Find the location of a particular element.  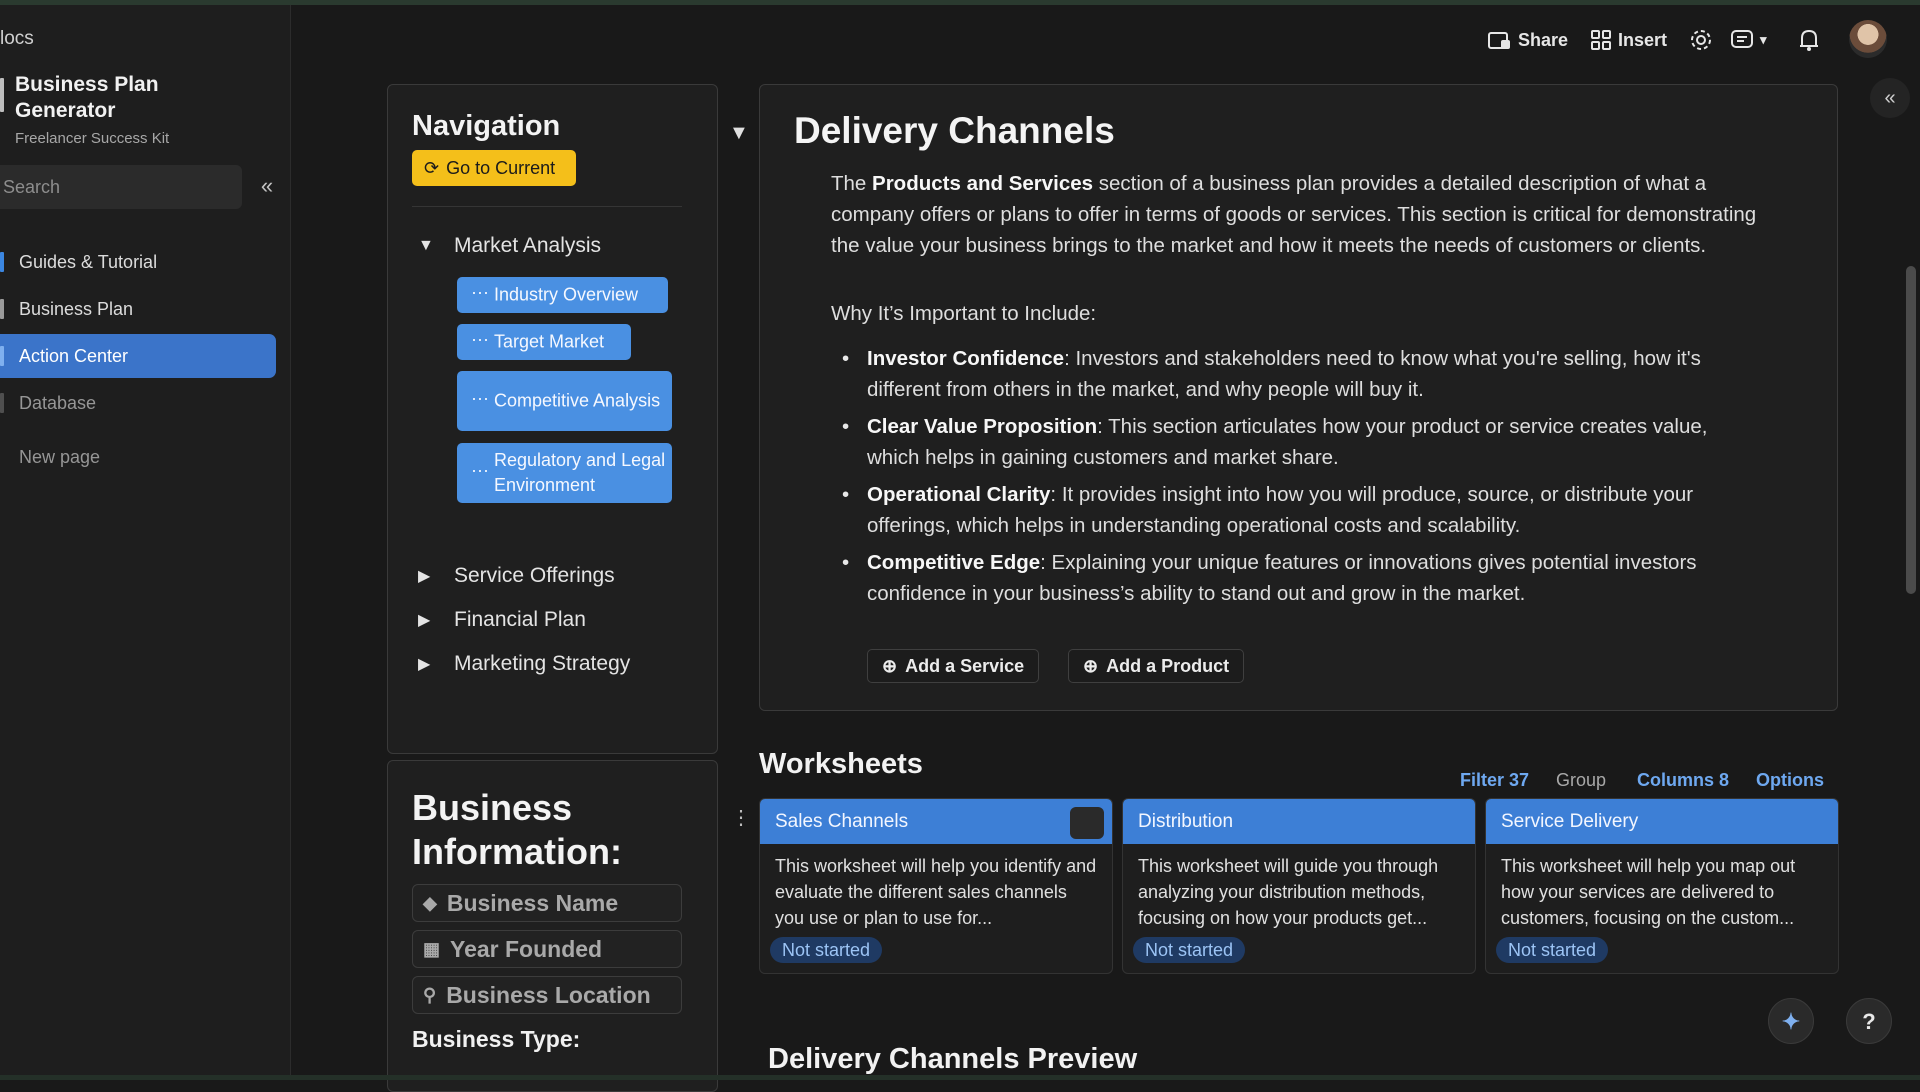

tree-item-label: Market Analysis is located at coordinates (528, 245).